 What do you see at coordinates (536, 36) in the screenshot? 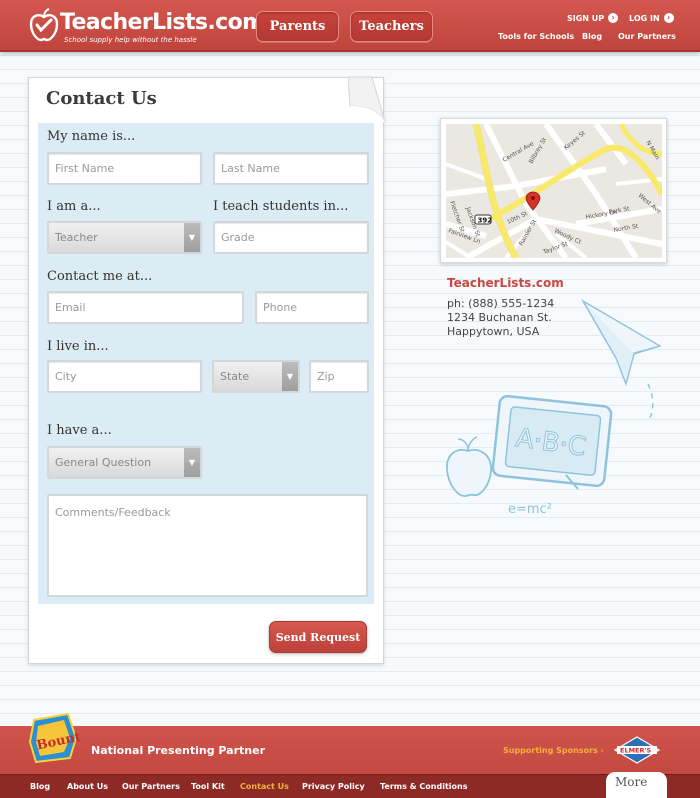
I see `tools-for-schools-link: Tools for Schools` at bounding box center [536, 36].